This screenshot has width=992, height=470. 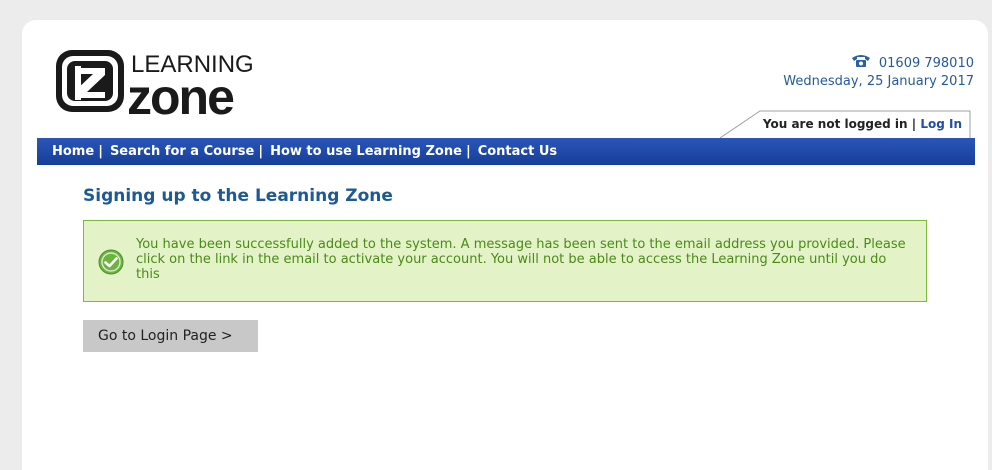 What do you see at coordinates (90, 81) in the screenshot?
I see `logo-mark-icon` at bounding box center [90, 81].